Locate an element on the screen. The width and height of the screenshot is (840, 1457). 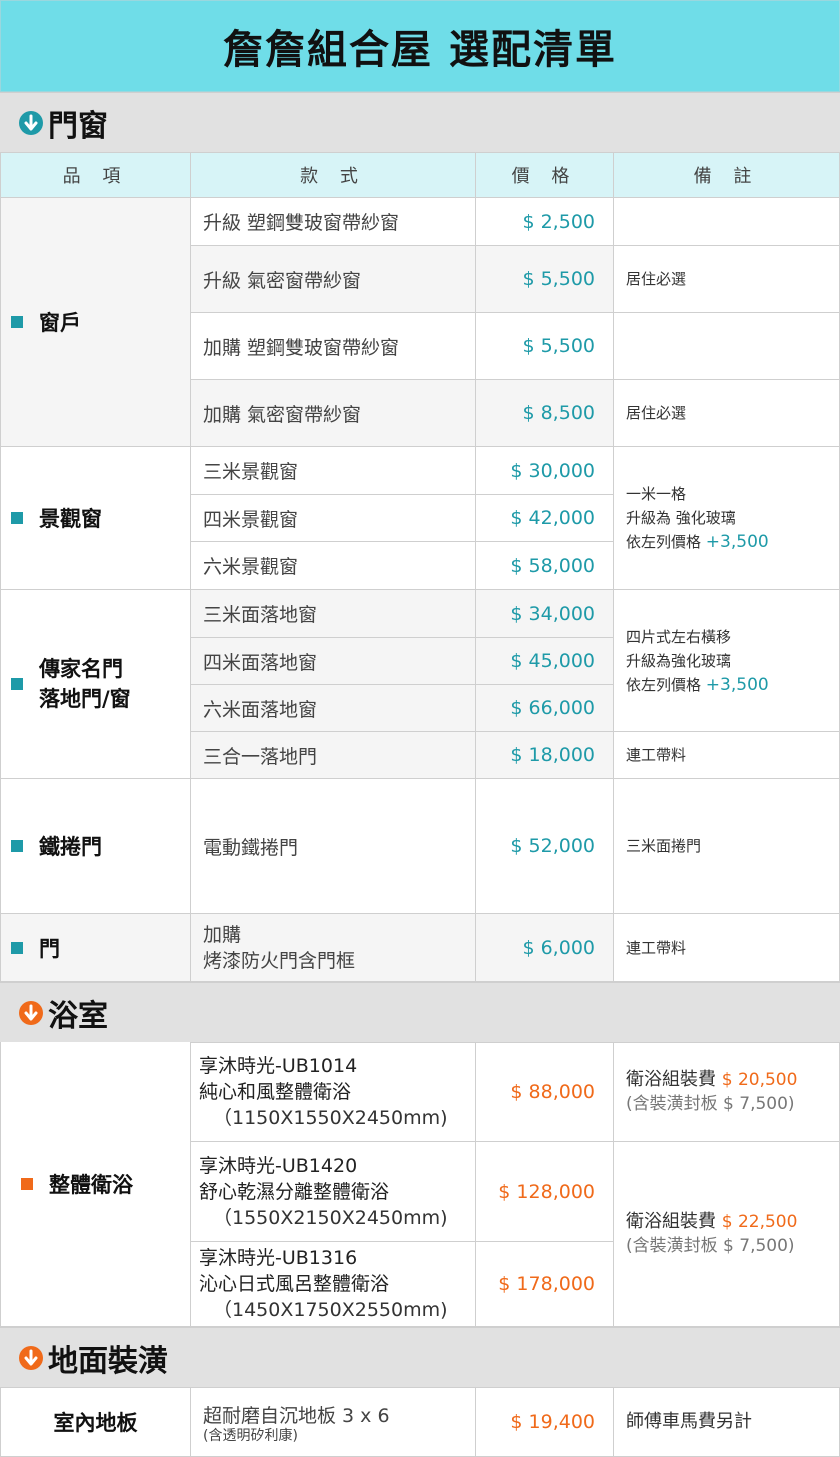
model-line: 享沐時光-UB1420 is located at coordinates (278, 1165).